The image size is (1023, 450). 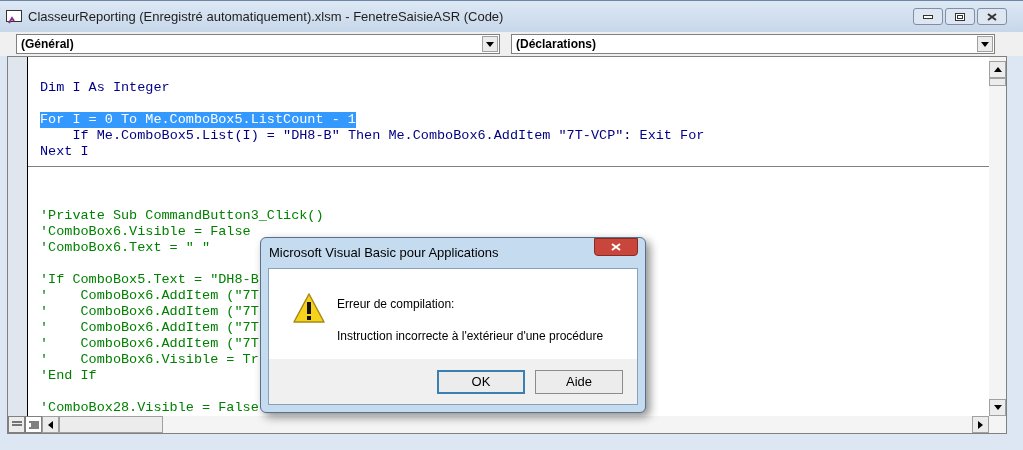 I want to click on window-title: ClasseurReporting (Enregistré automatiquement).xlsm - FenetreSaisieASR (Code), so click(x=266, y=16).